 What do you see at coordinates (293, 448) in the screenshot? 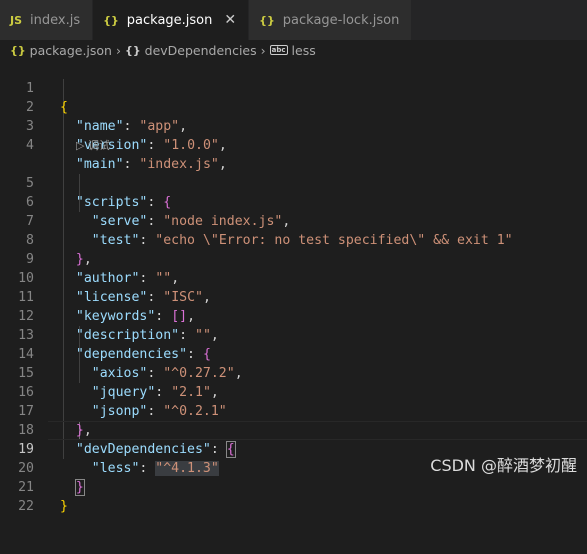
I see `code-line-current: 19 "less": "^4.1.3"` at bounding box center [293, 448].